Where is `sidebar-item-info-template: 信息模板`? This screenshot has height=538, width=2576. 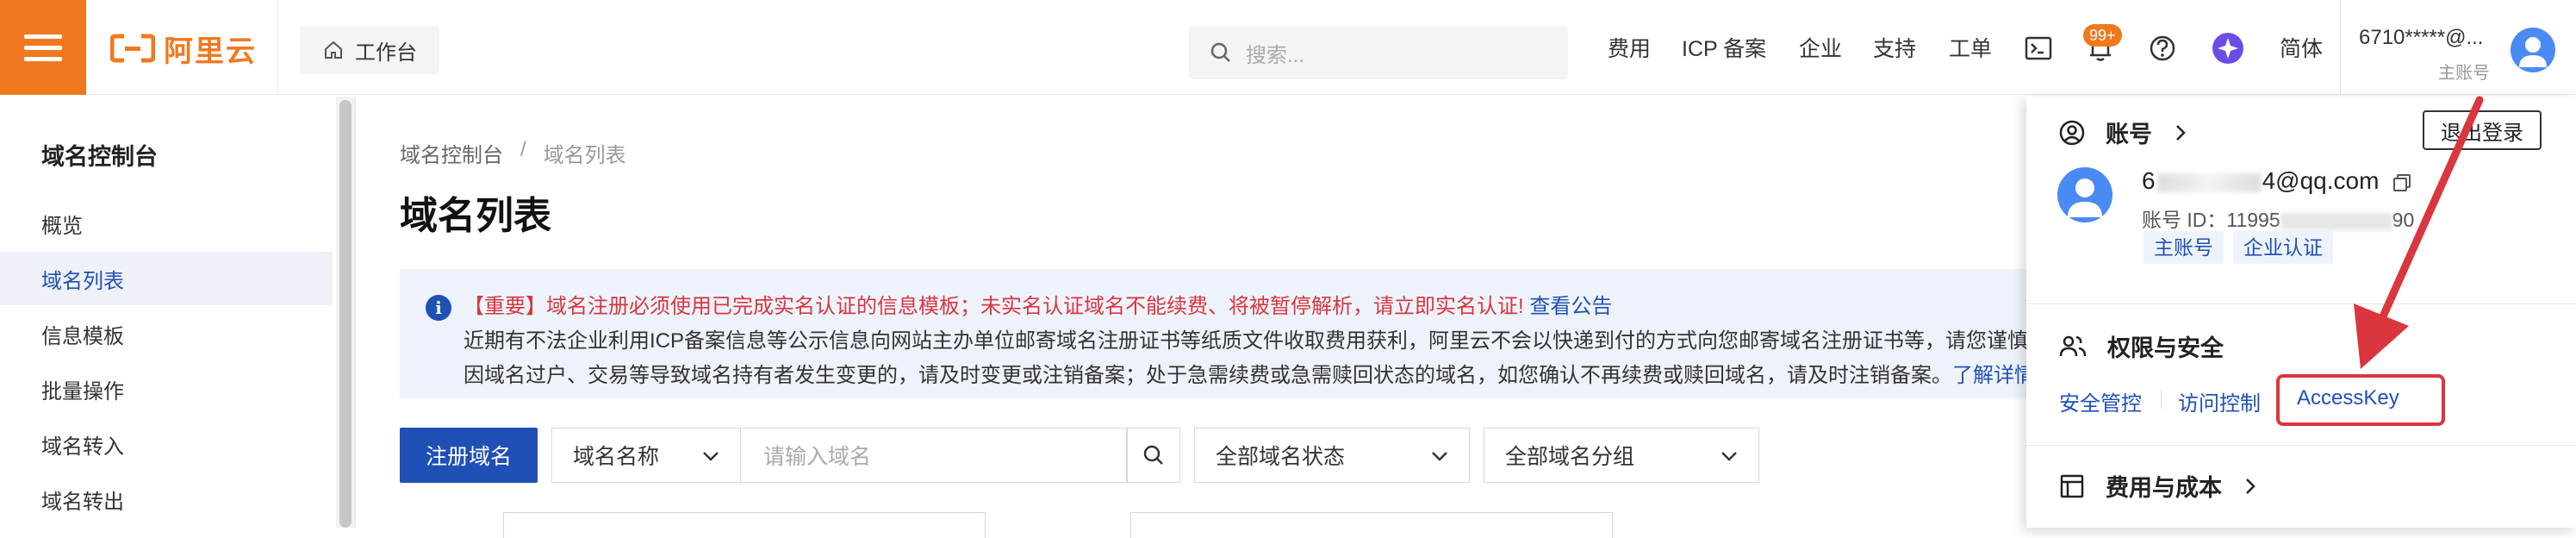 sidebar-item-info-template: 信息模板 is located at coordinates (167, 333).